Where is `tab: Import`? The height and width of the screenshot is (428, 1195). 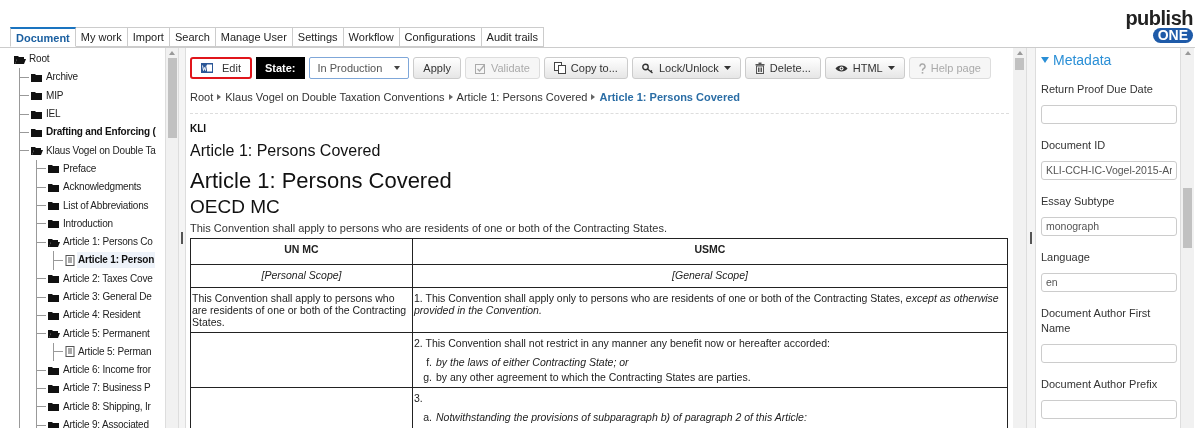
tab: Import is located at coordinates (148, 37).